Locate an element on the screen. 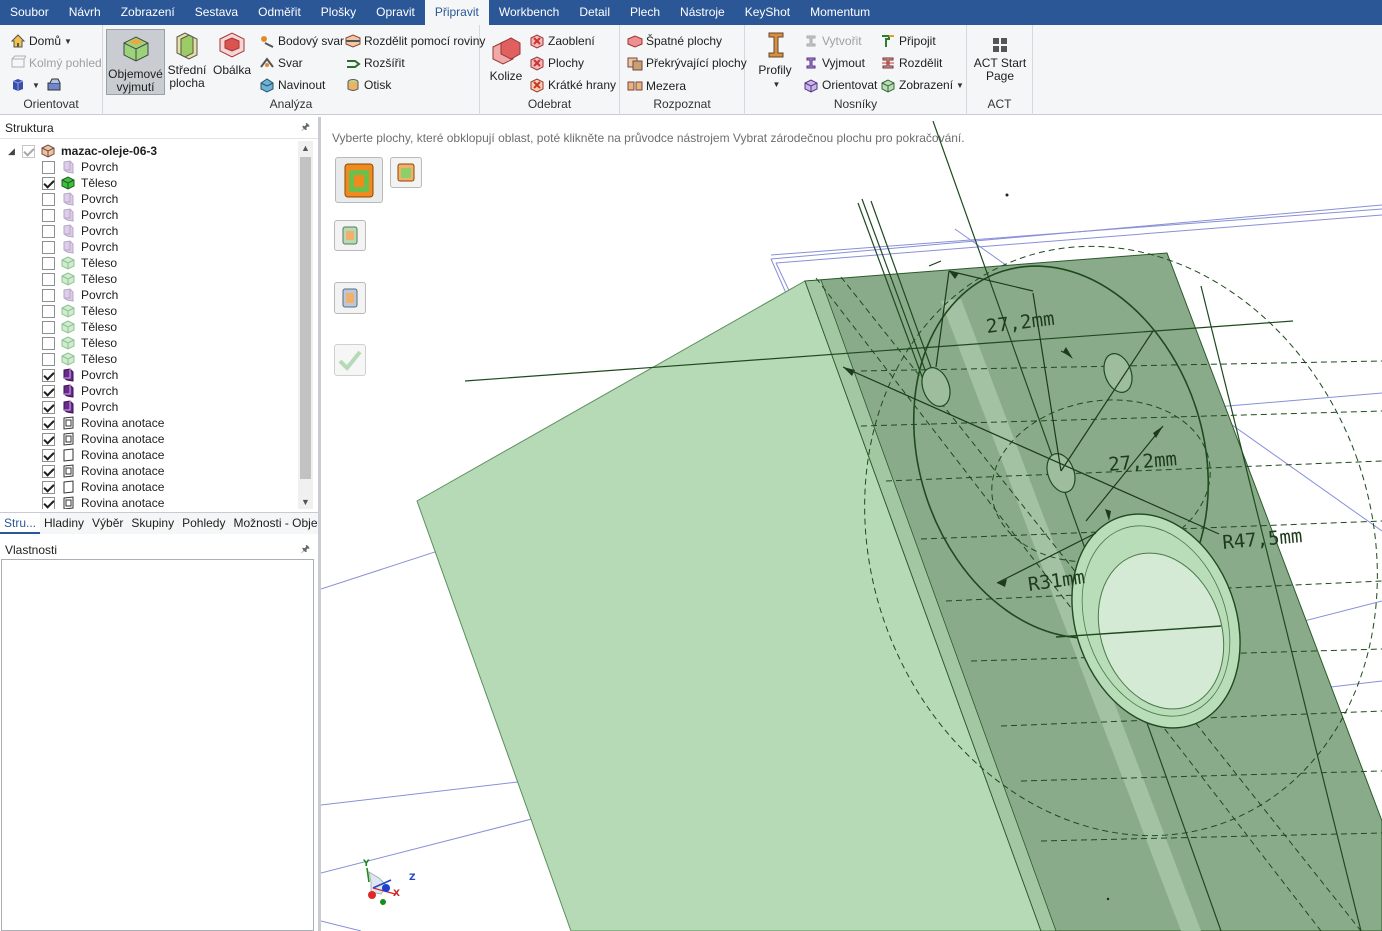 The width and height of the screenshot is (1382, 931). scroll-up-icon: ▲ is located at coordinates (305, 148).